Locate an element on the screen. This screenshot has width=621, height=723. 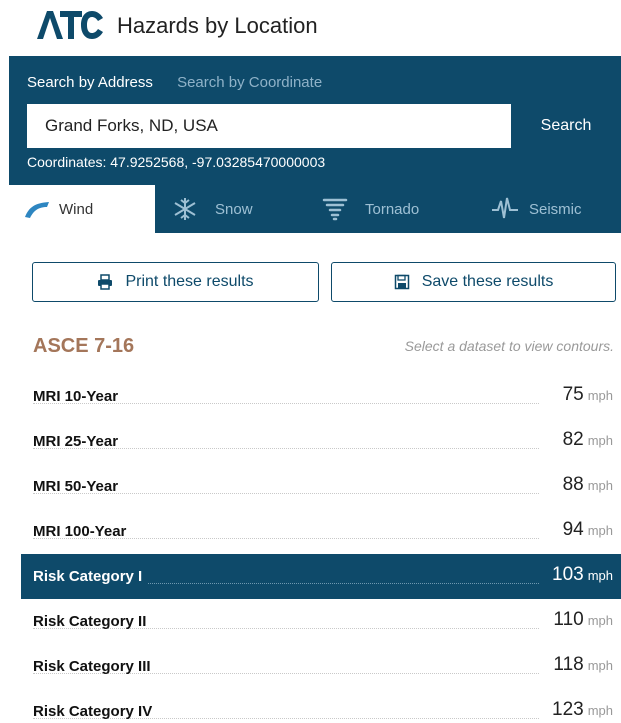
hazard-tabs: Wind Snow Tornado Seismic is located at coordinates (315, 209).